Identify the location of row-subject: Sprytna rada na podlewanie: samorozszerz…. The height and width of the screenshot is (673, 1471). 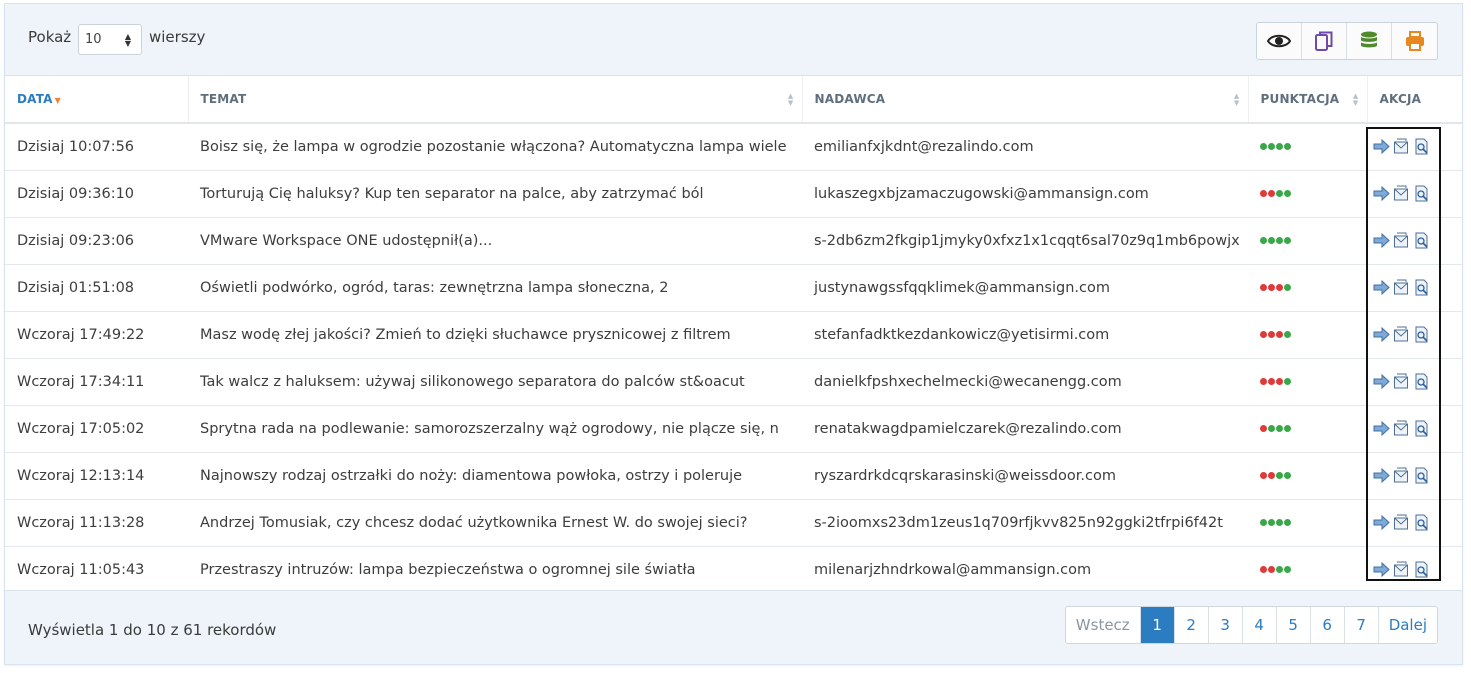
(495, 429).